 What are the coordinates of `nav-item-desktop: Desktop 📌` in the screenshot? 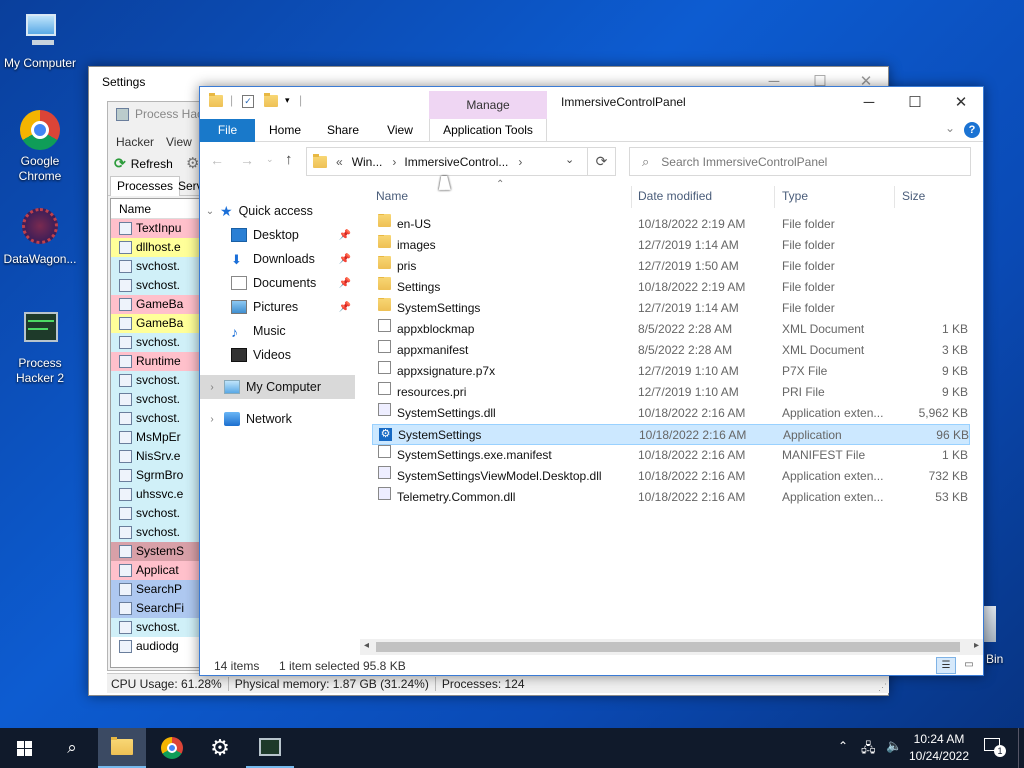 It's located at (277, 235).